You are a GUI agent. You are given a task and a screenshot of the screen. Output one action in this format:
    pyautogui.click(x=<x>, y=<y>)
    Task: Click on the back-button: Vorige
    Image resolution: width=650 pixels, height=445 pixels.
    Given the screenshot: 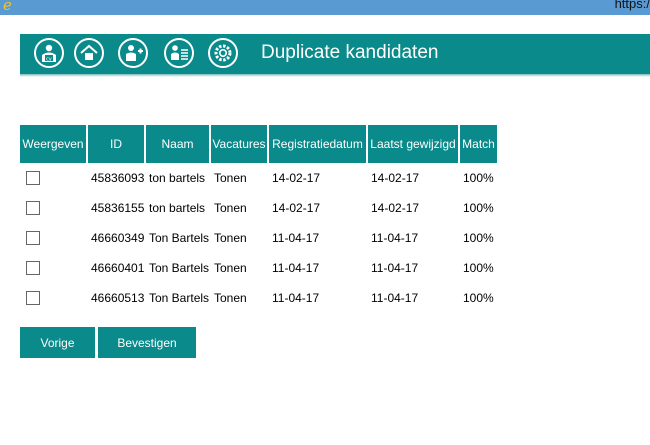 What is the action you would take?
    pyautogui.click(x=57, y=342)
    